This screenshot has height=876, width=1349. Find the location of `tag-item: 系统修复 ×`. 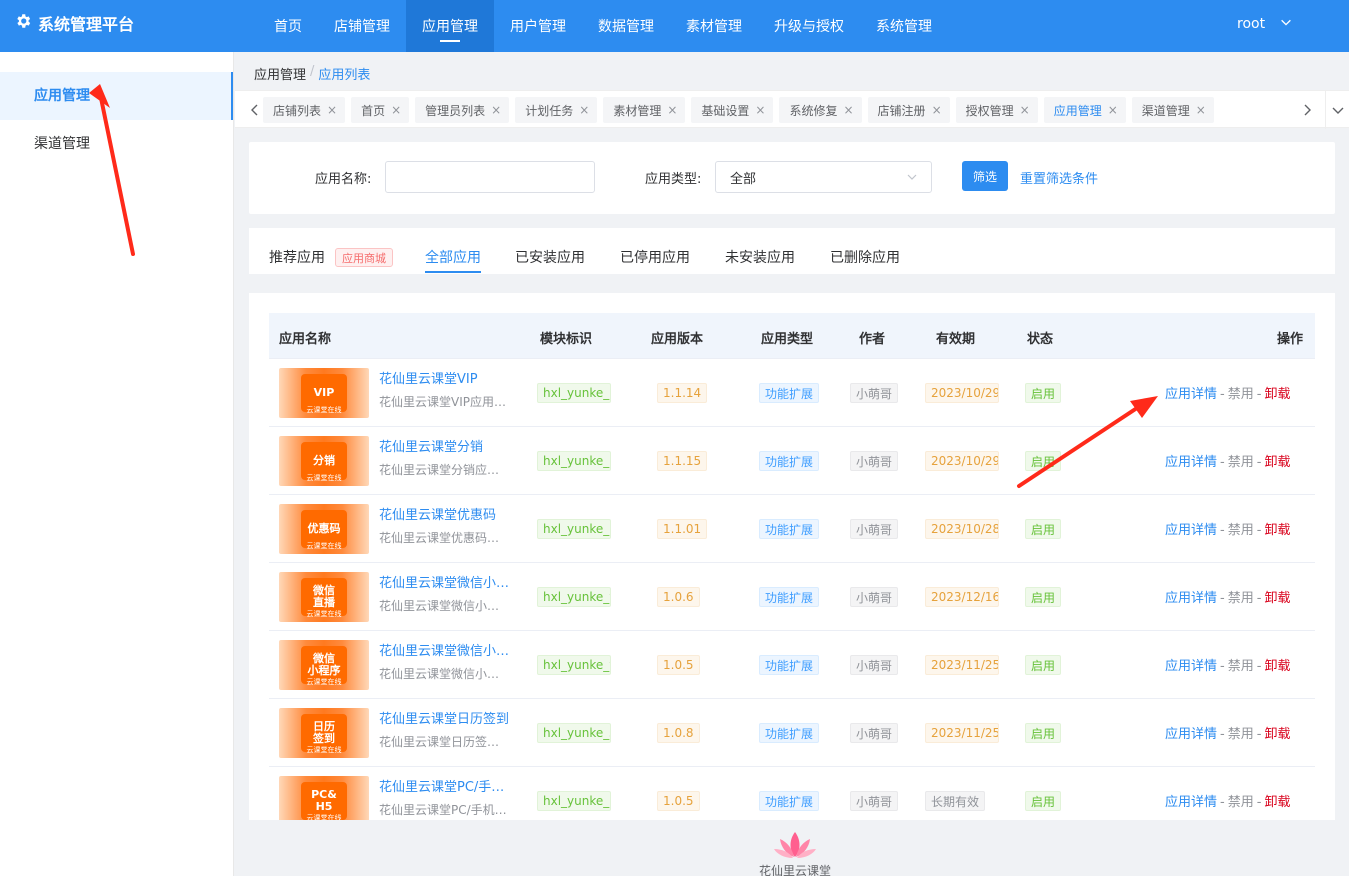

tag-item: 系统修复 × is located at coordinates (820, 110).